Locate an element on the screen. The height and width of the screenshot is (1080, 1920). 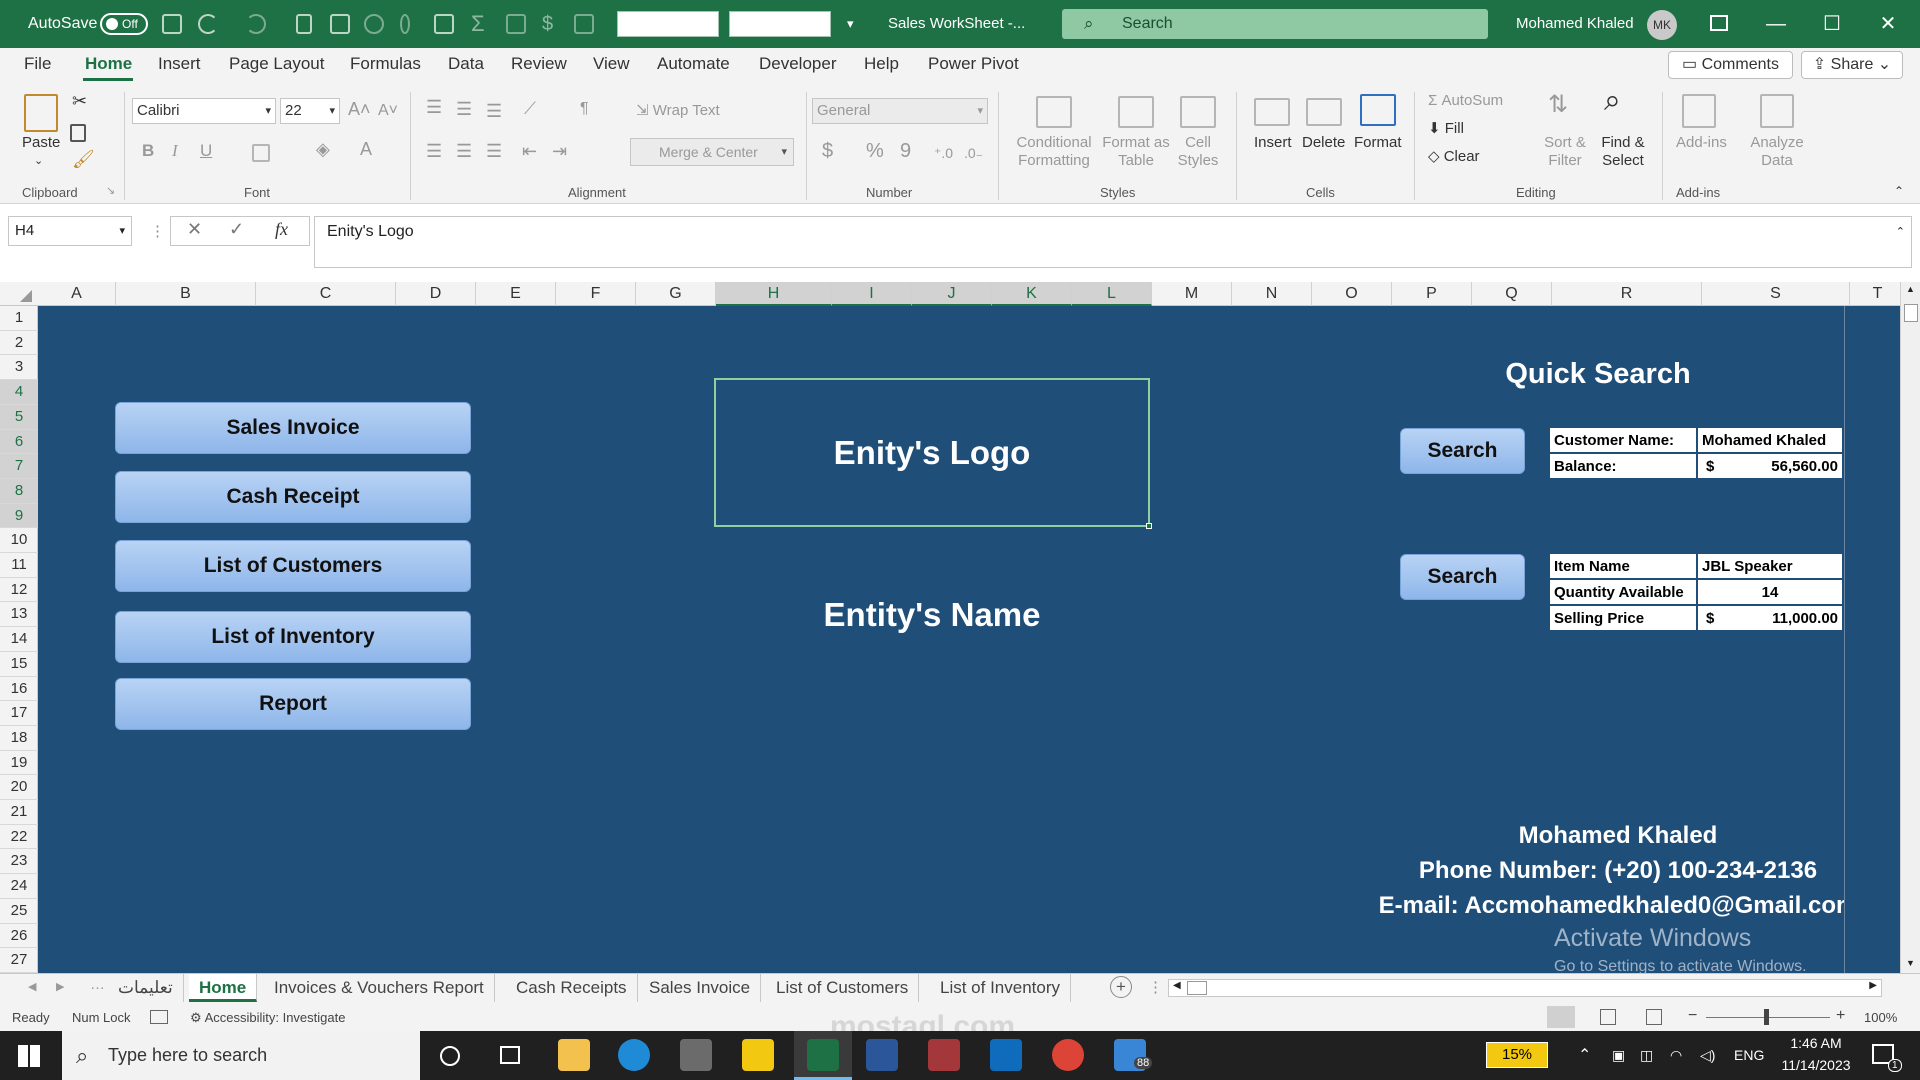
task-view-icon is located at coordinates (510, 1055).